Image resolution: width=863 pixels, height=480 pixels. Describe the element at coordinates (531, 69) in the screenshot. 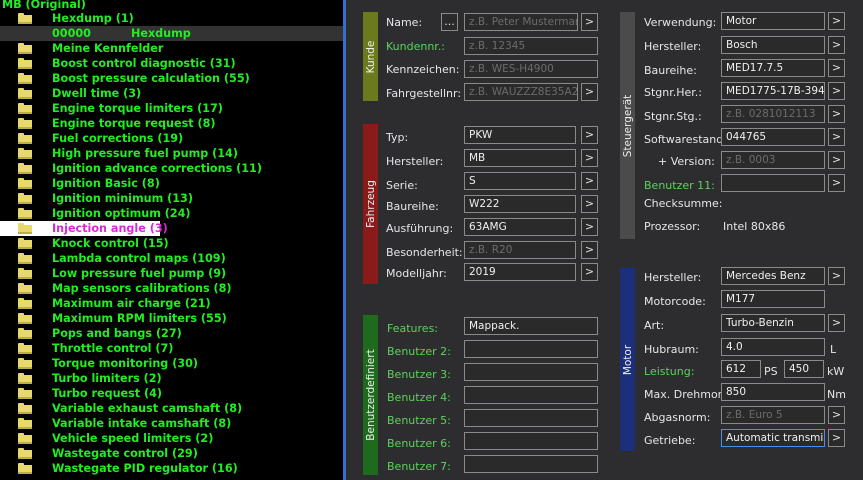

I see `kennzeichen-field: z.B. WES-H4900` at that location.